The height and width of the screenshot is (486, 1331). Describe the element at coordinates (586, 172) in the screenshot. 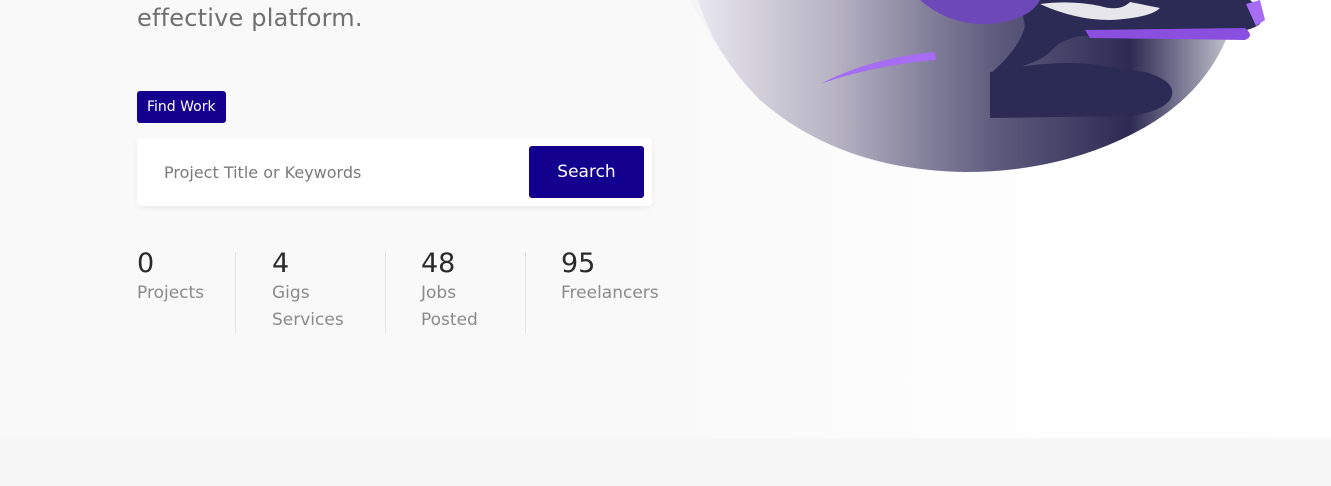

I see `search-button: Search` at that location.